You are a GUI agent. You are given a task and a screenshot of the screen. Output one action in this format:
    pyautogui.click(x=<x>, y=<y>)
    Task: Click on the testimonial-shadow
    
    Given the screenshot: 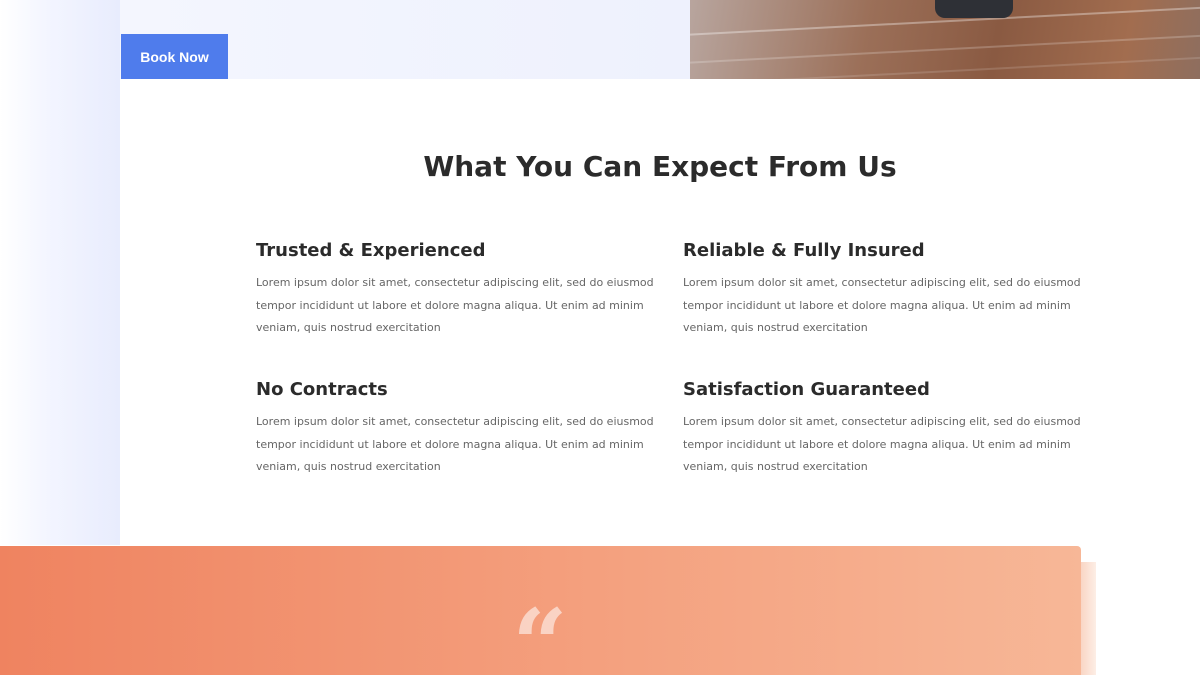 What is the action you would take?
    pyautogui.click(x=1088, y=618)
    